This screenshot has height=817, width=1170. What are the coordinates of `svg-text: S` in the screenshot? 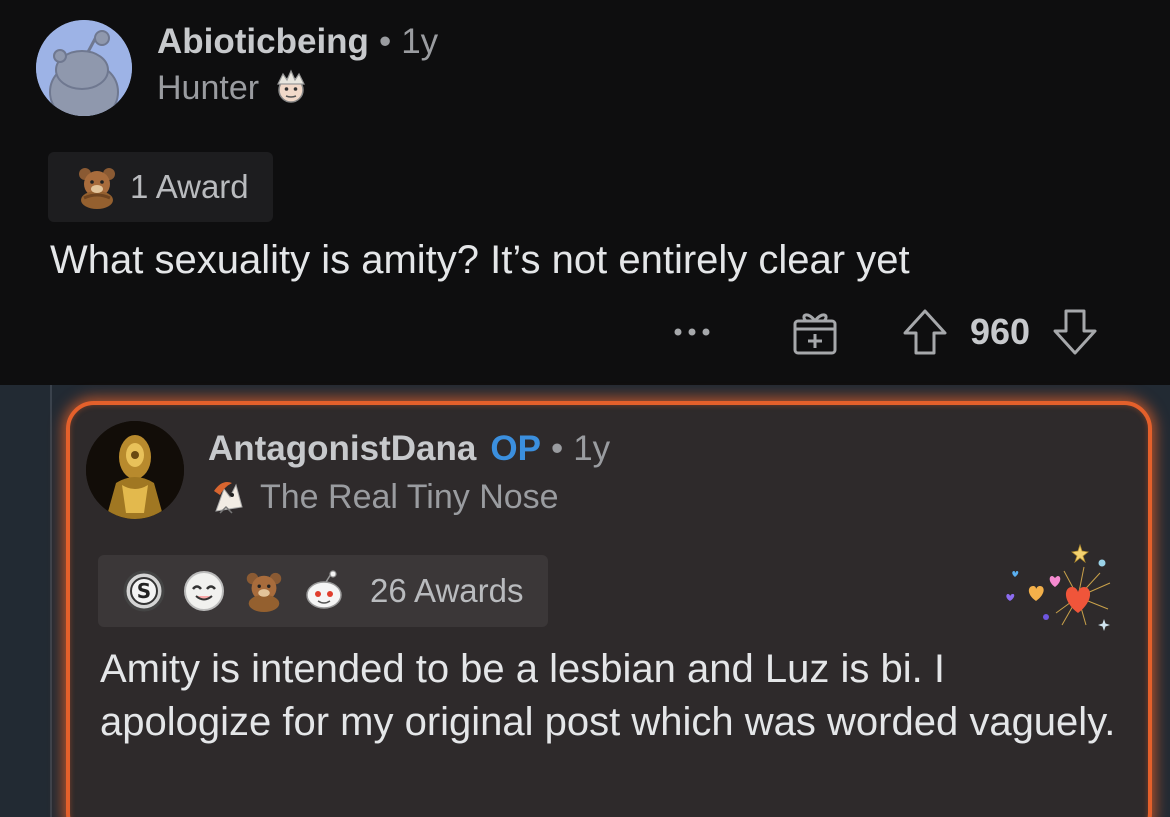 It's located at (144, 591).